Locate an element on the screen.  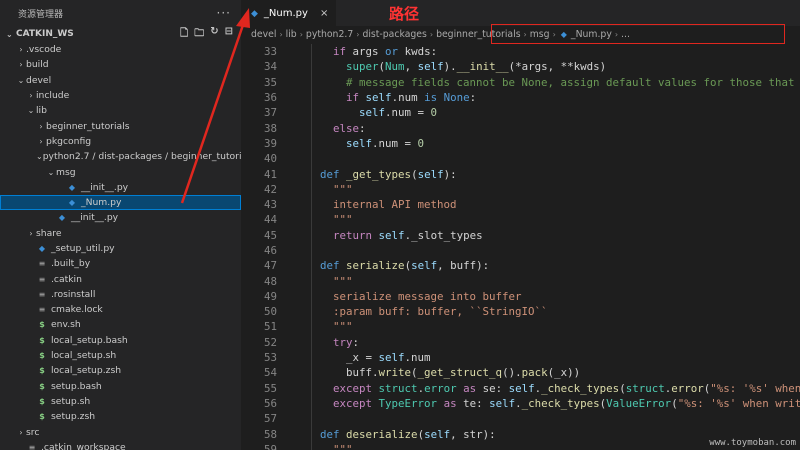
line-number: 51 is located at coordinates (270, 327).